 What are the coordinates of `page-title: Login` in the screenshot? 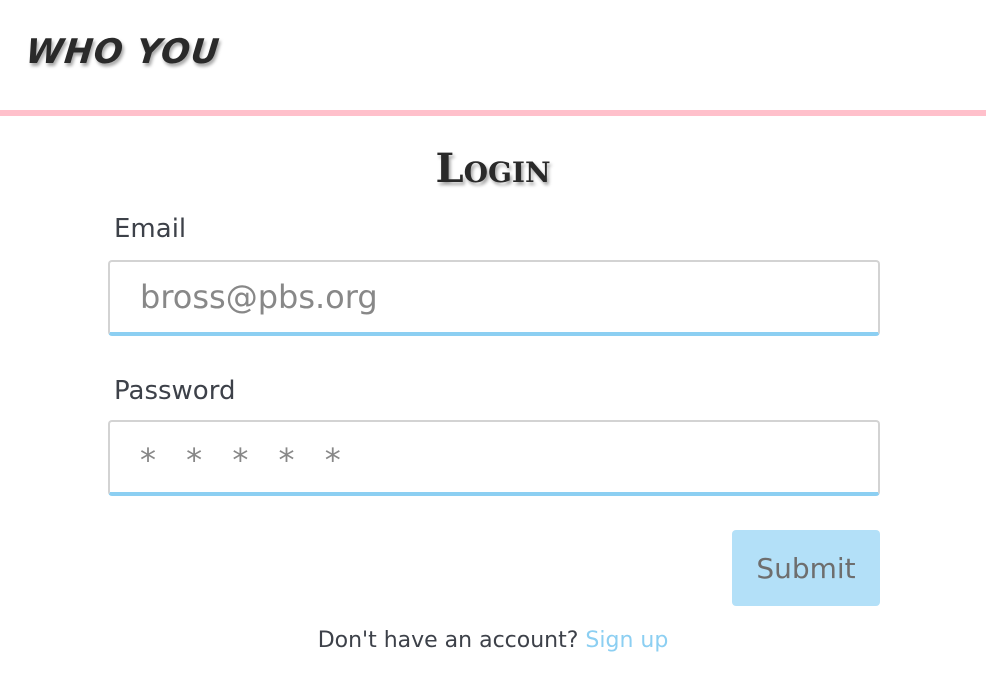 It's located at (493, 168).